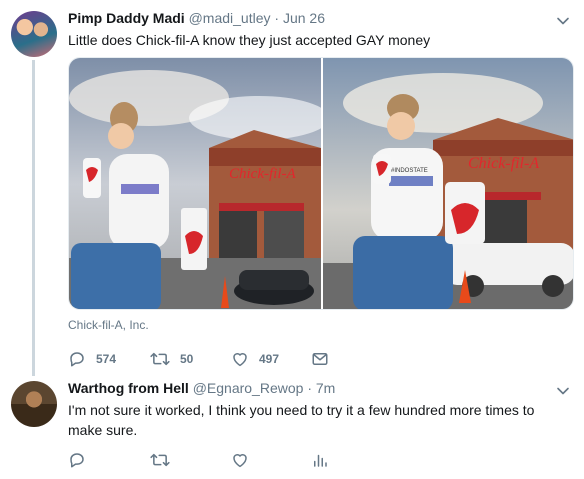  I want to click on dm-icon, so click(320, 359).